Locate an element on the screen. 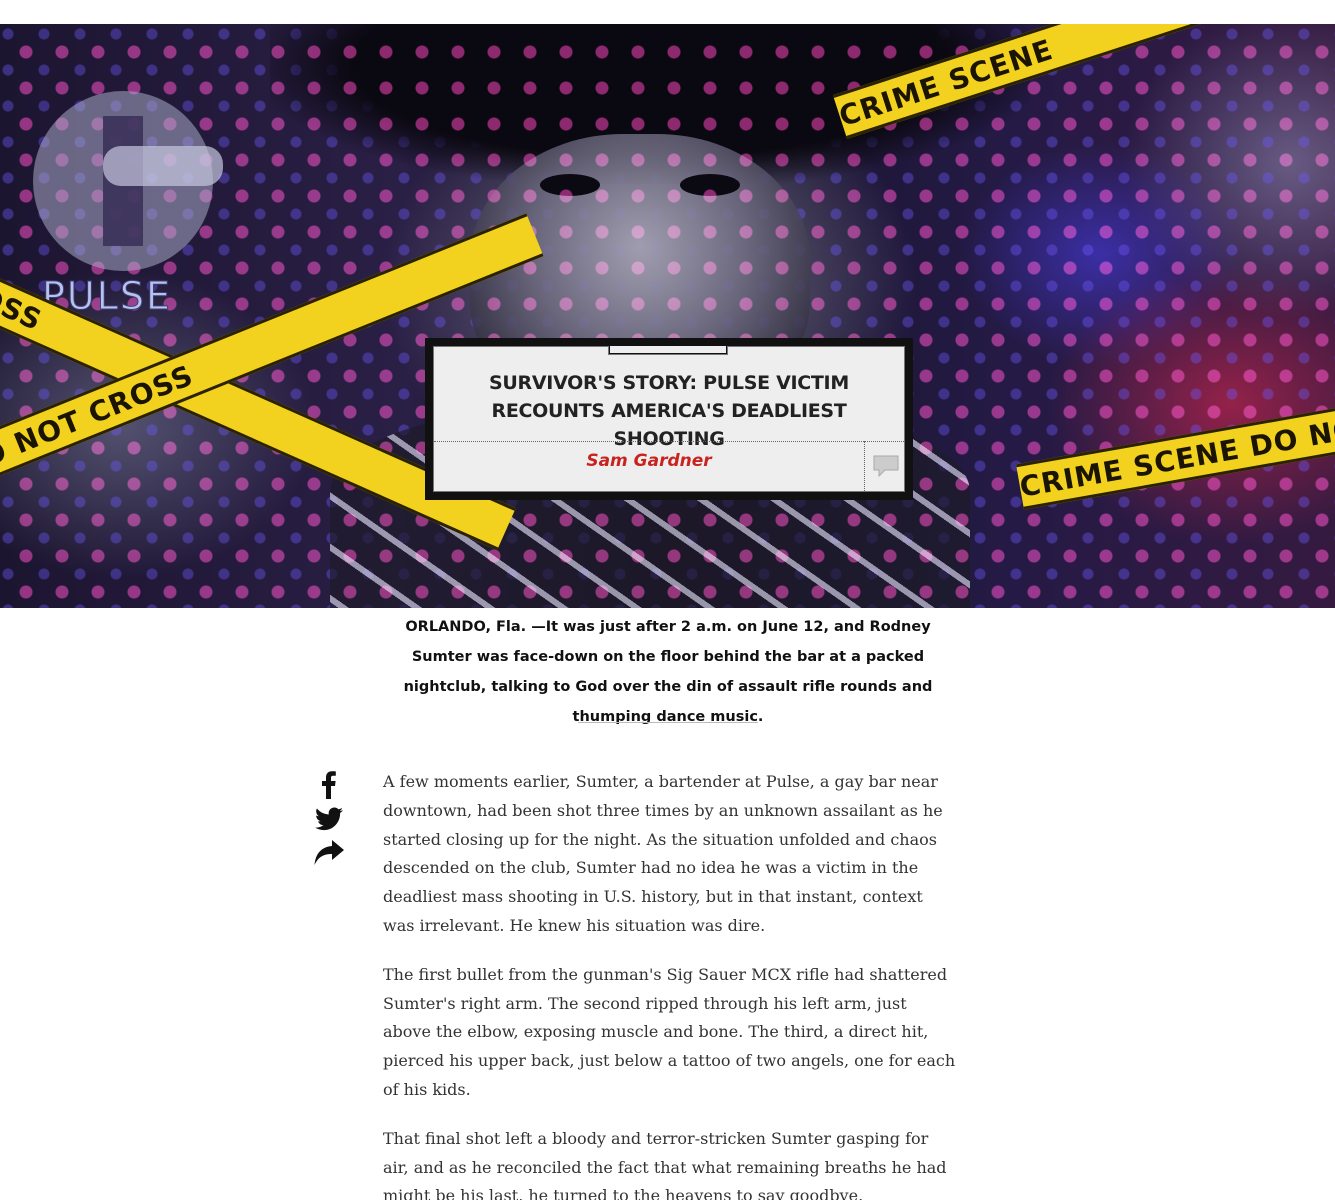 Image resolution: width=1335 pixels, height=1200 pixels. more-share-button is located at coordinates (329, 853).